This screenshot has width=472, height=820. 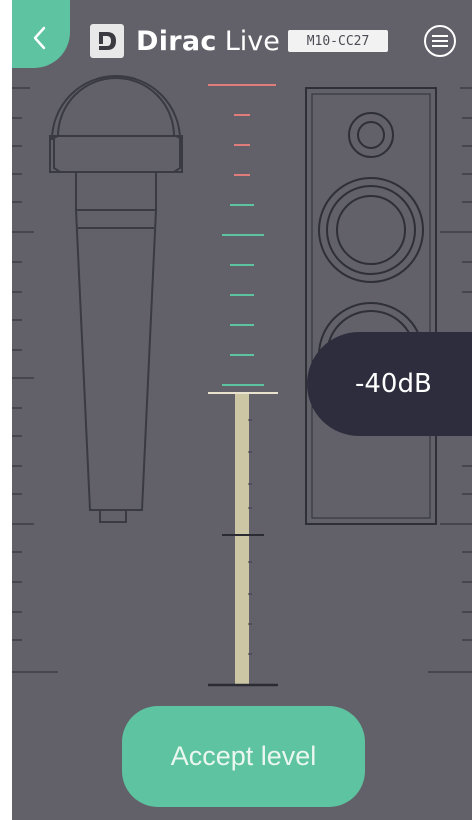 I want to click on menu-button, so click(x=440, y=41).